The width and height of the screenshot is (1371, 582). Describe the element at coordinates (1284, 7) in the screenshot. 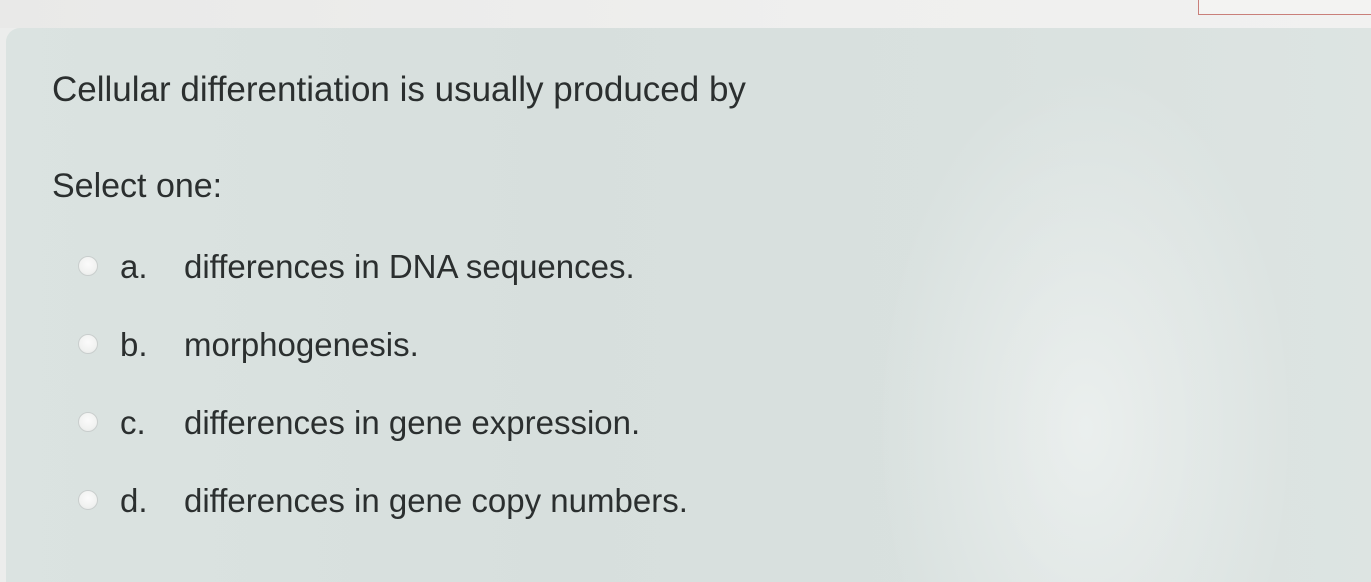

I see `top-right-control` at that location.